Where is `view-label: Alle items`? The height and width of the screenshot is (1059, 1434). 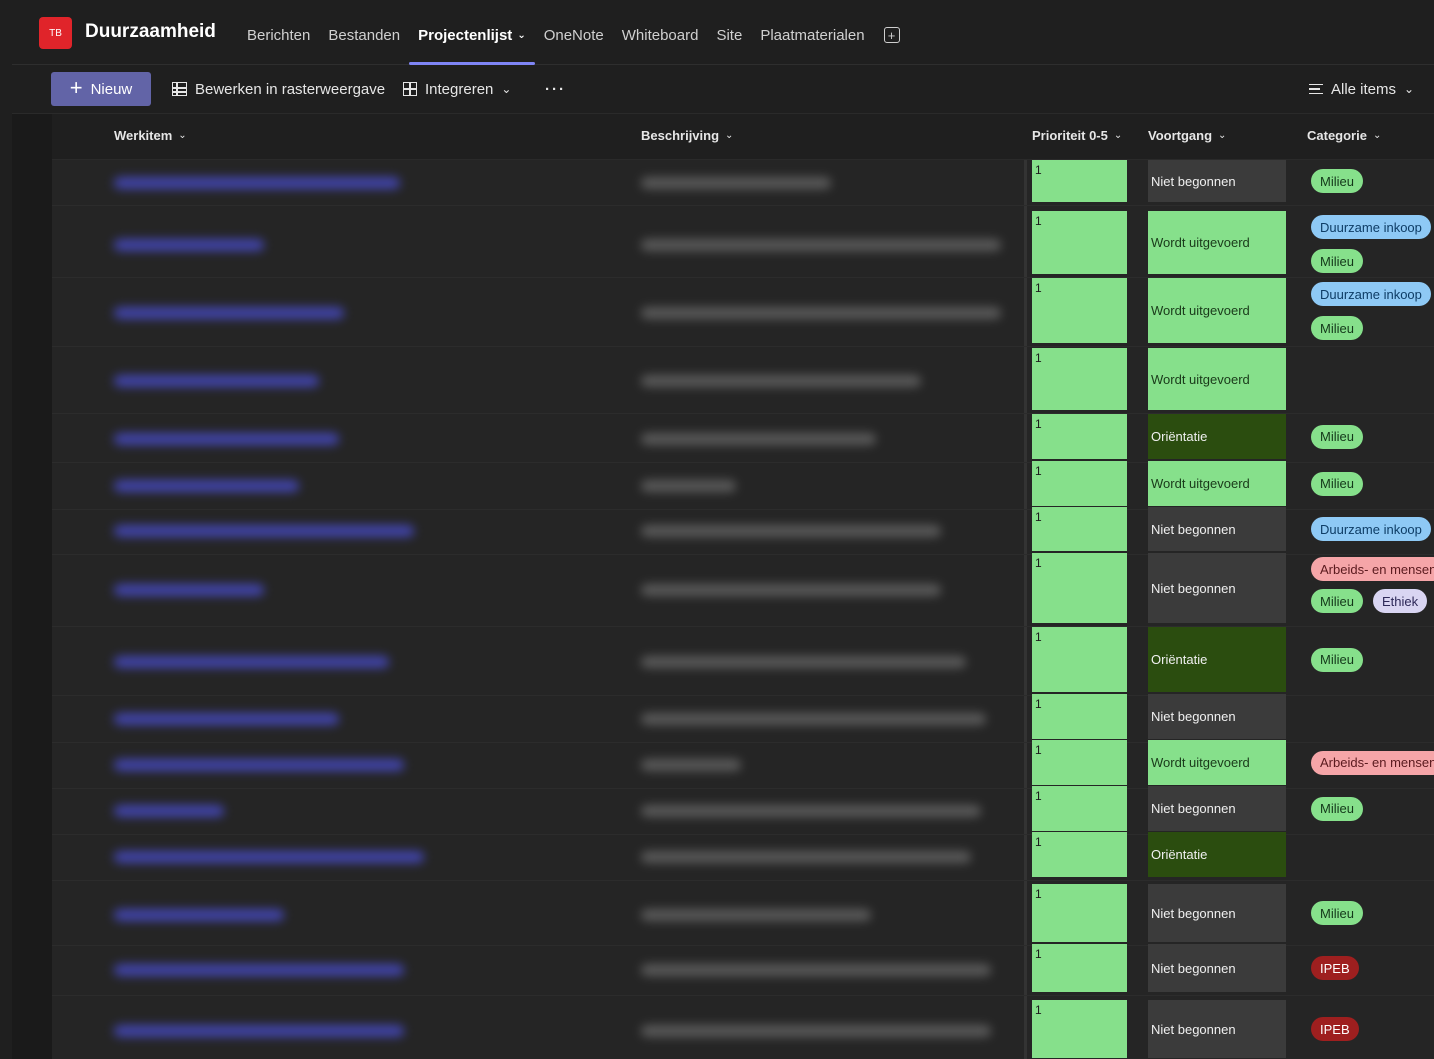 view-label: Alle items is located at coordinates (1364, 89).